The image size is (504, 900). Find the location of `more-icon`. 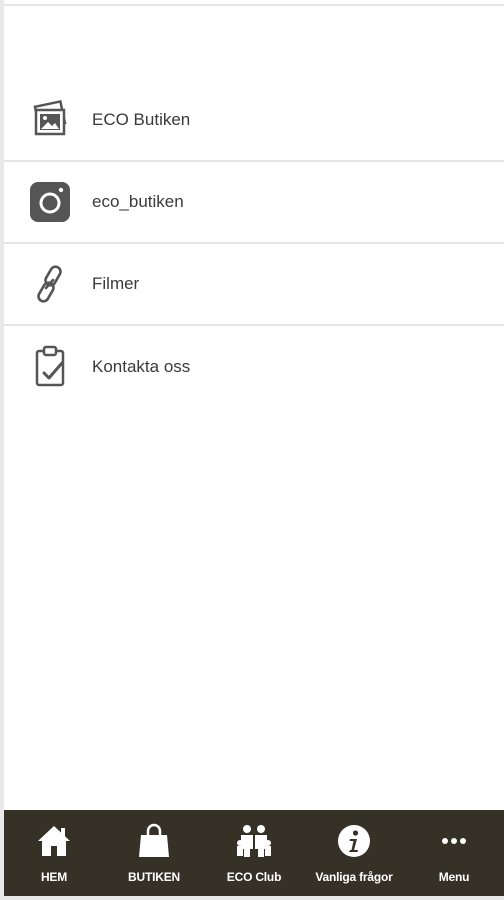

more-icon is located at coordinates (454, 841).